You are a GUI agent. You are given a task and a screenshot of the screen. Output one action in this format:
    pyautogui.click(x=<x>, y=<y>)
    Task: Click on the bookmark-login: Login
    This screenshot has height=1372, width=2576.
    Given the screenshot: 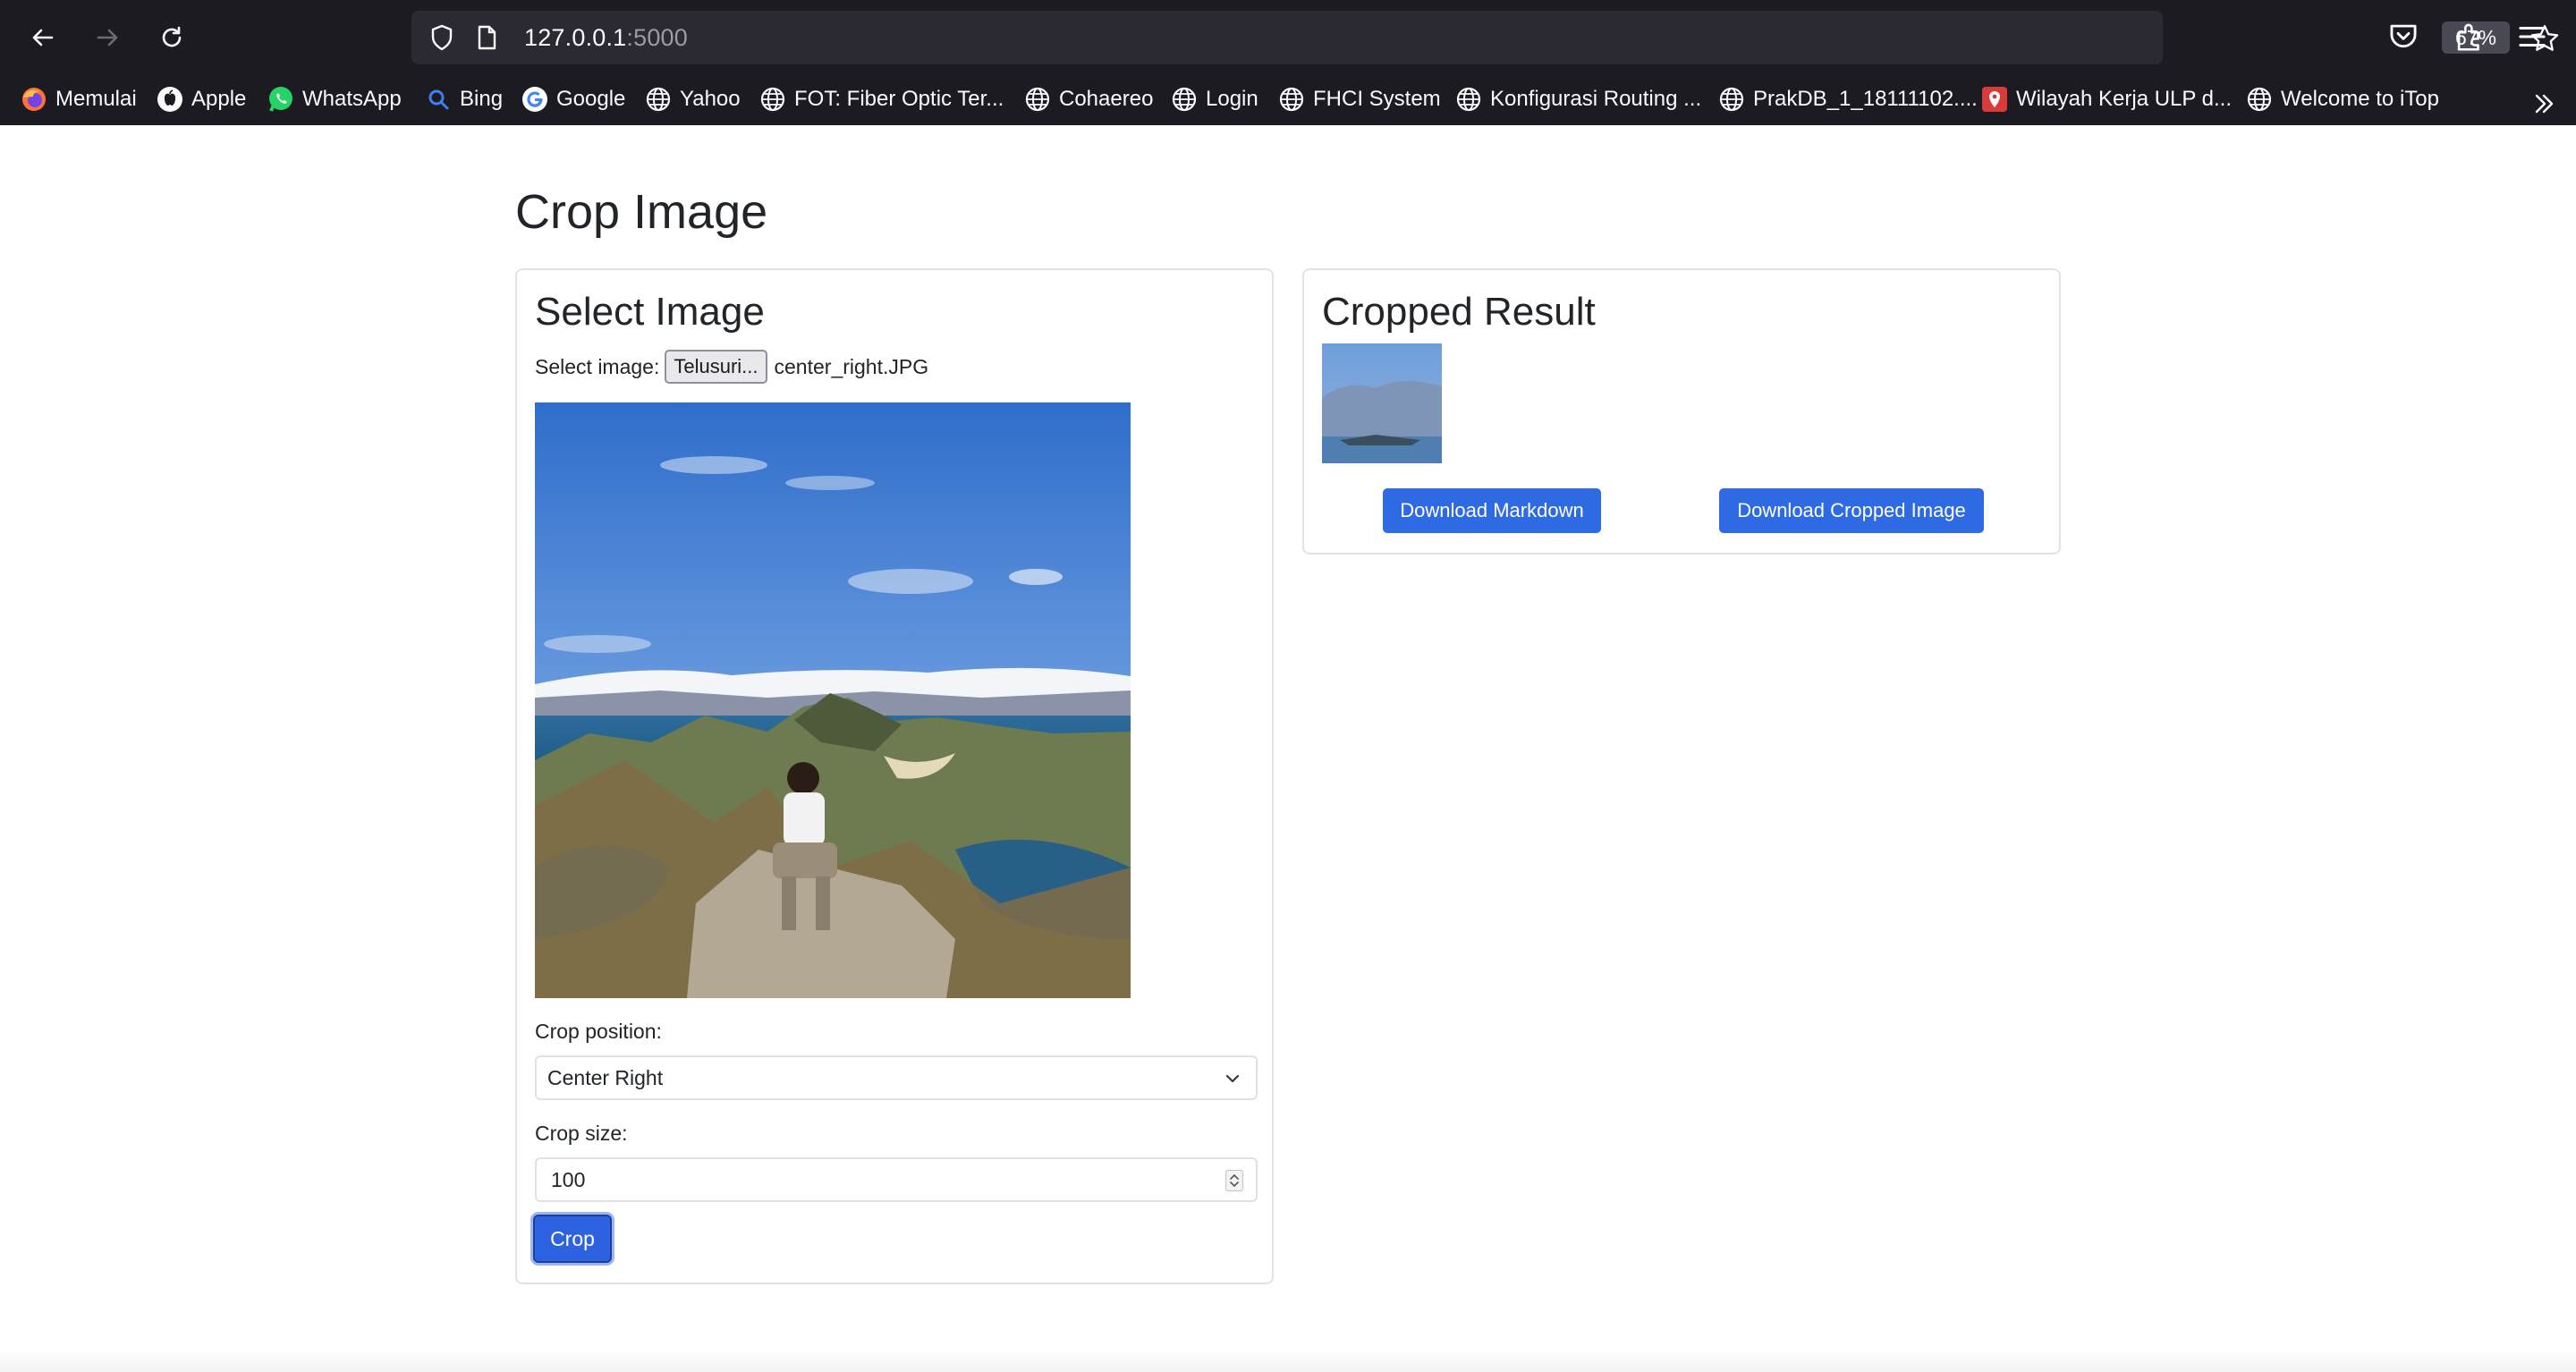 What is the action you would take?
    pyautogui.click(x=1214, y=99)
    